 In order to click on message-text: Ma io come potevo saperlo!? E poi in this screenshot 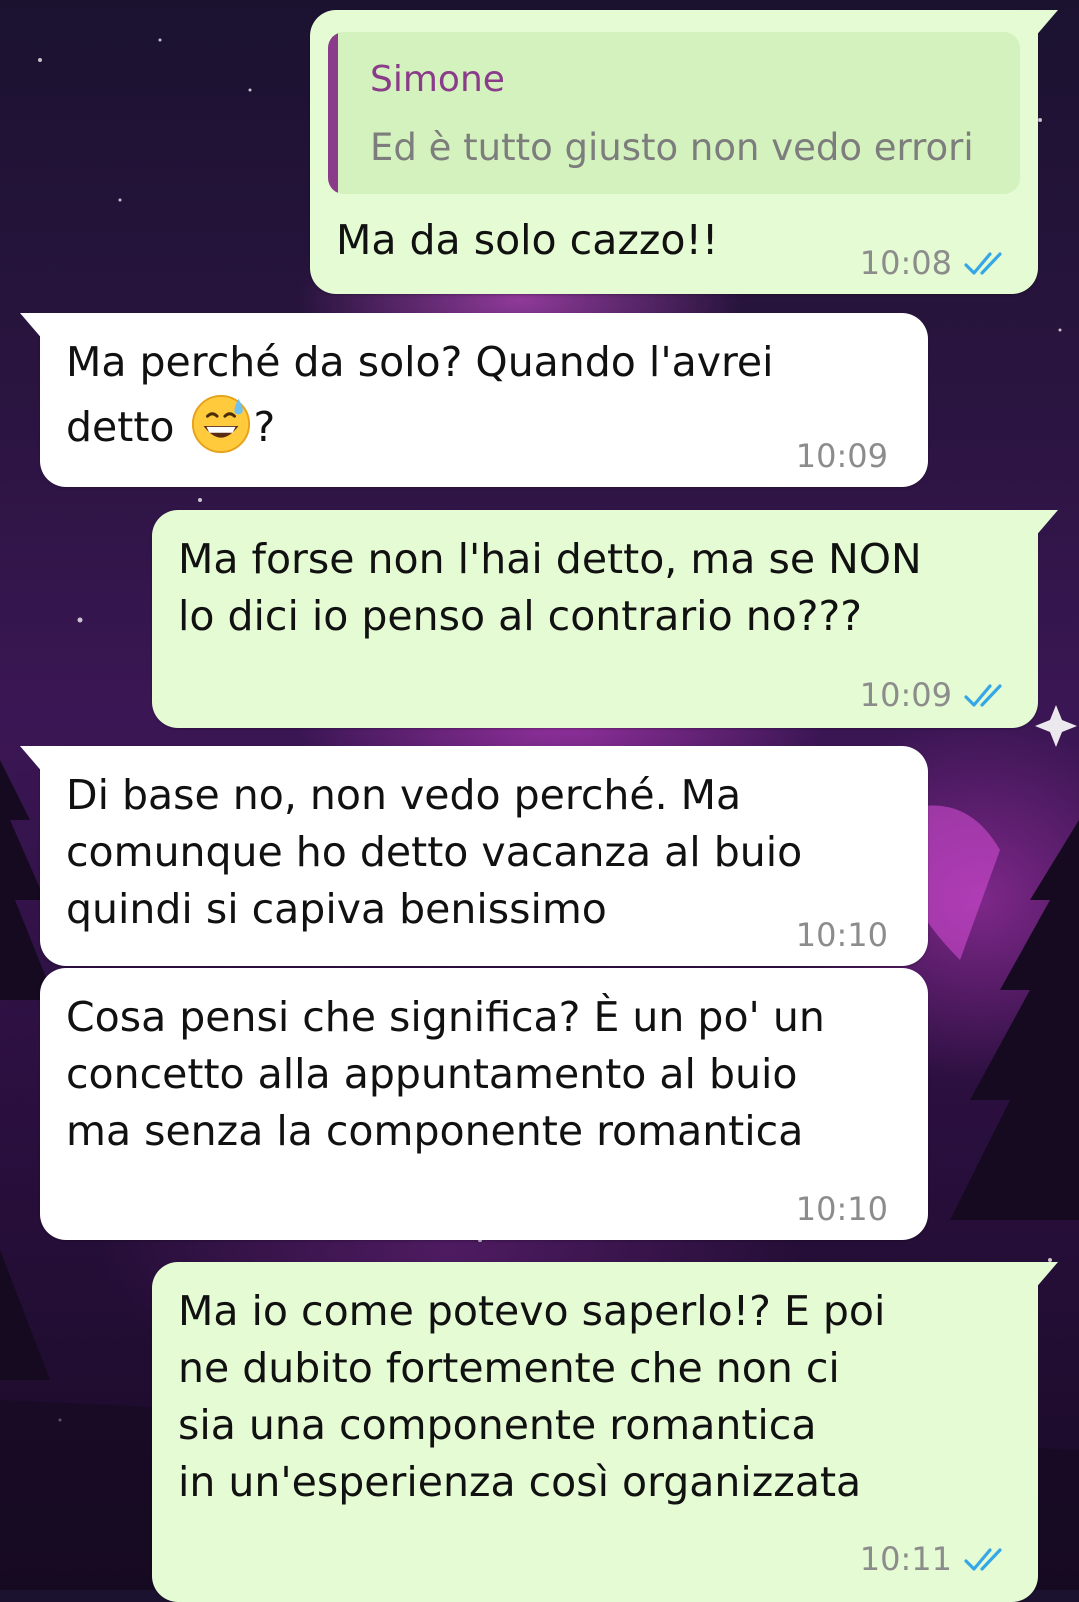, I will do `click(532, 1311)`.